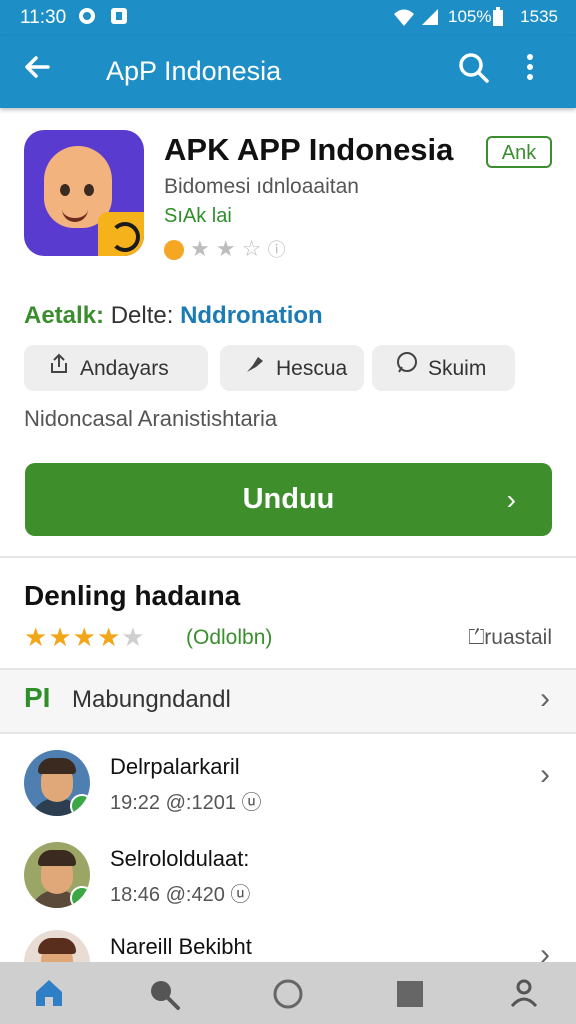  Describe the element at coordinates (65, 190) in the screenshot. I see `app-icon-eye-left` at that location.